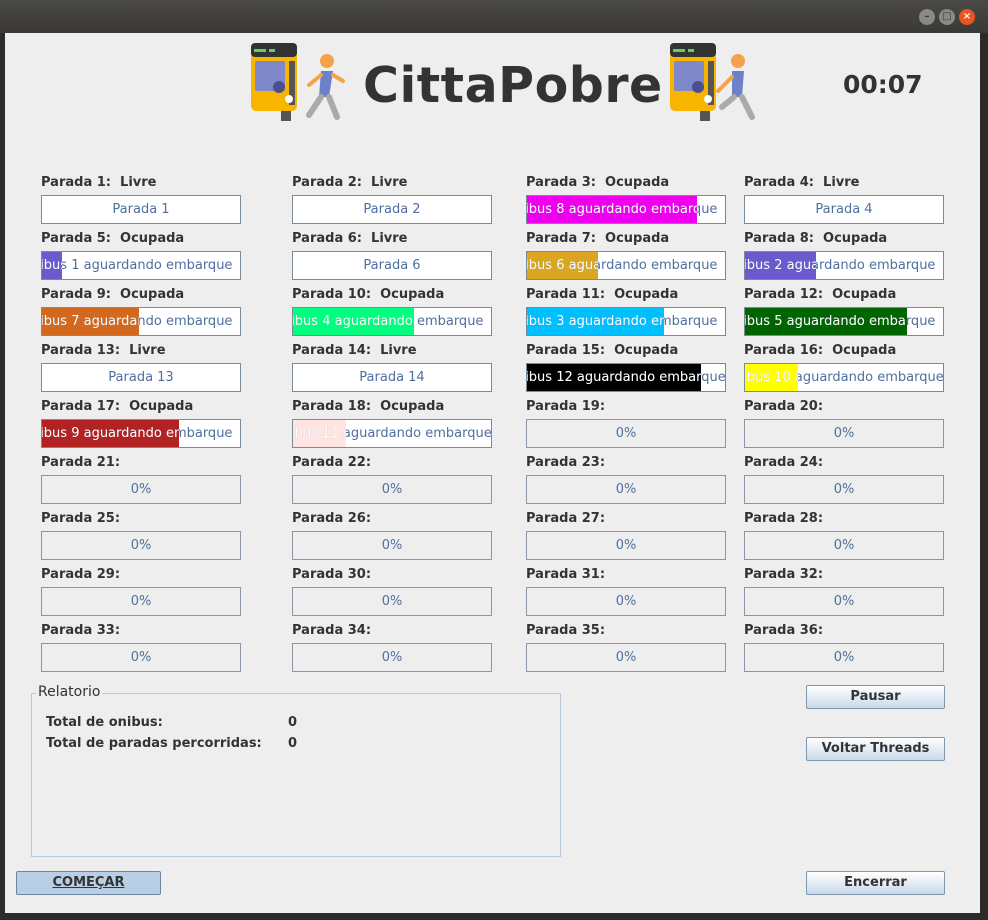 This screenshot has height=920, width=988. I want to click on stop-status-text-highlight: ônibus 3 aguardando embarque, so click(595, 321).